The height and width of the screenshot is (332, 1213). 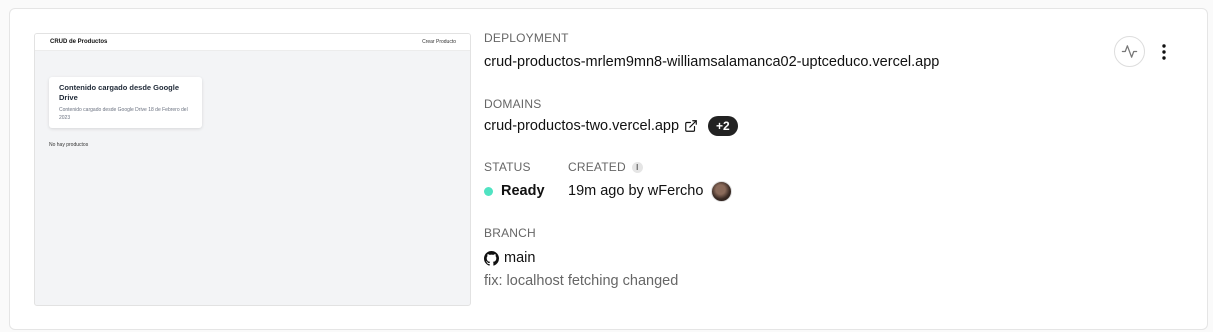 I want to click on domains-label: DOMAINS, so click(x=513, y=104).